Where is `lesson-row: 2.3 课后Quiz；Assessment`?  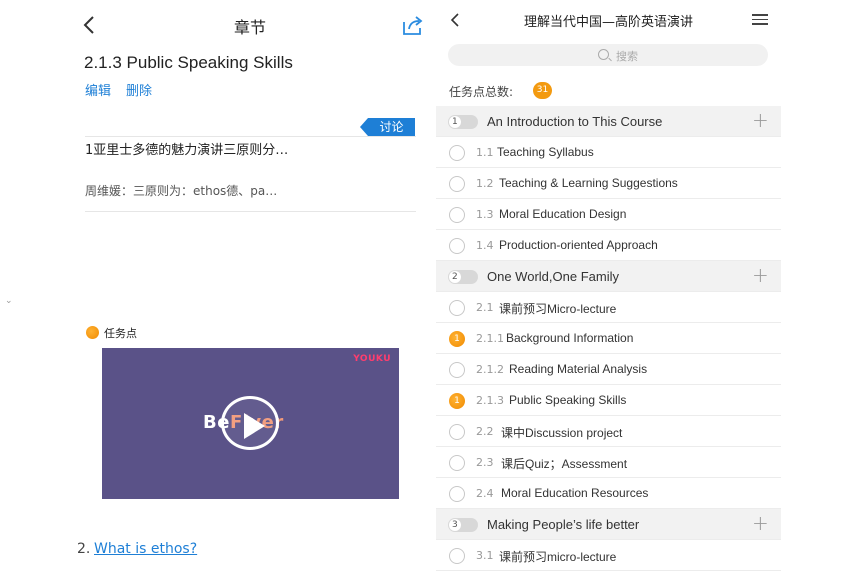 lesson-row: 2.3 课后Quiz；Assessment is located at coordinates (608, 462).